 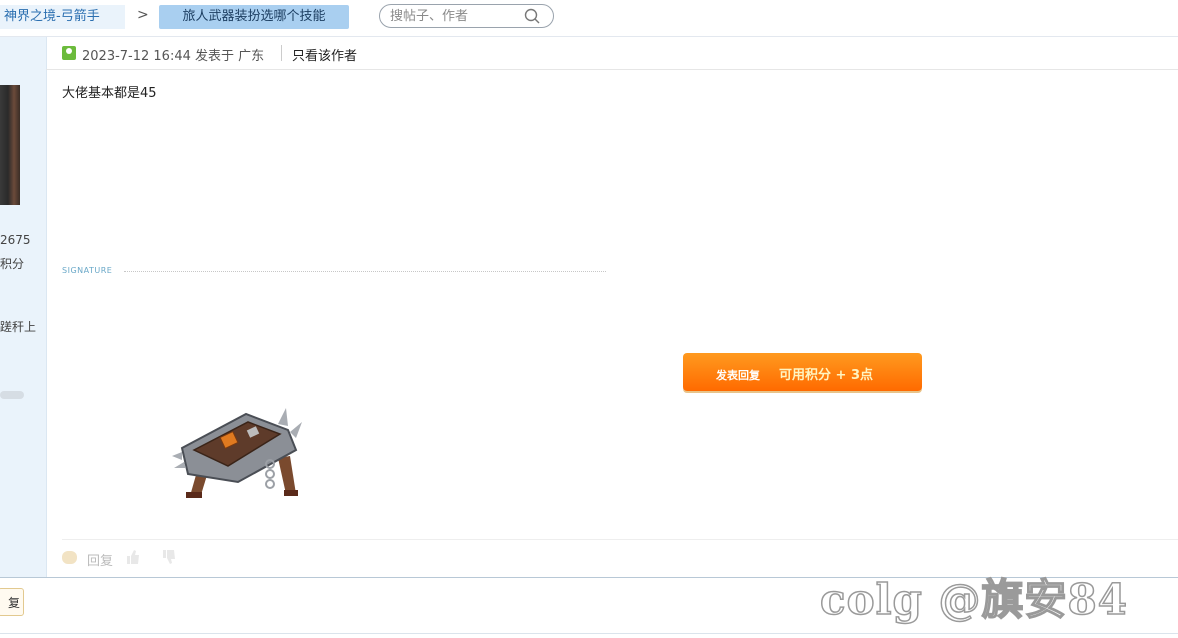 What do you see at coordinates (324, 54) in the screenshot?
I see `only-author-link: 只看该作者` at bounding box center [324, 54].